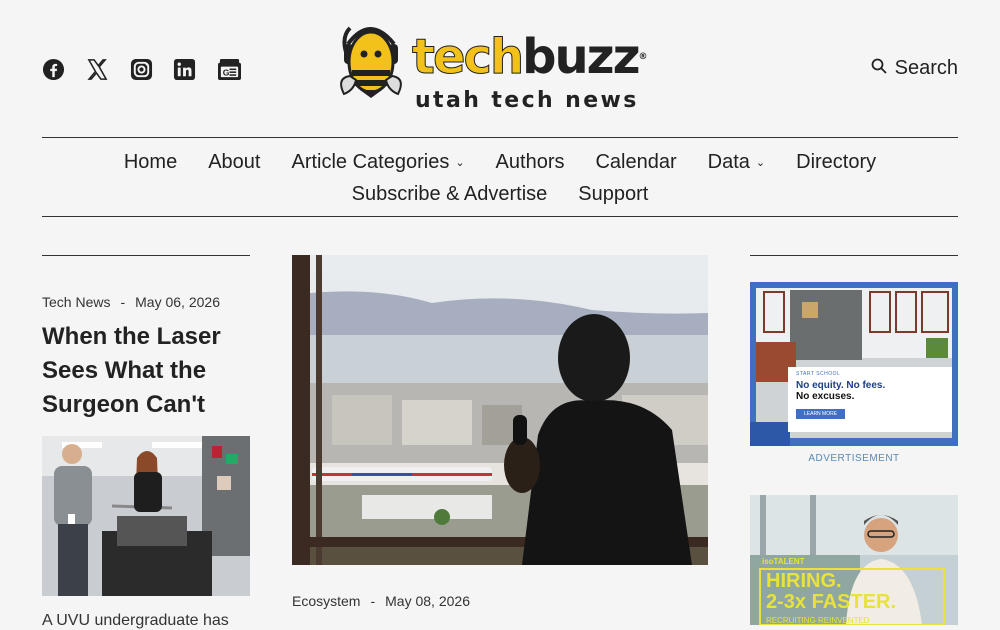 This screenshot has height=630, width=1000. I want to click on nav-item-authors: Authors, so click(530, 162).